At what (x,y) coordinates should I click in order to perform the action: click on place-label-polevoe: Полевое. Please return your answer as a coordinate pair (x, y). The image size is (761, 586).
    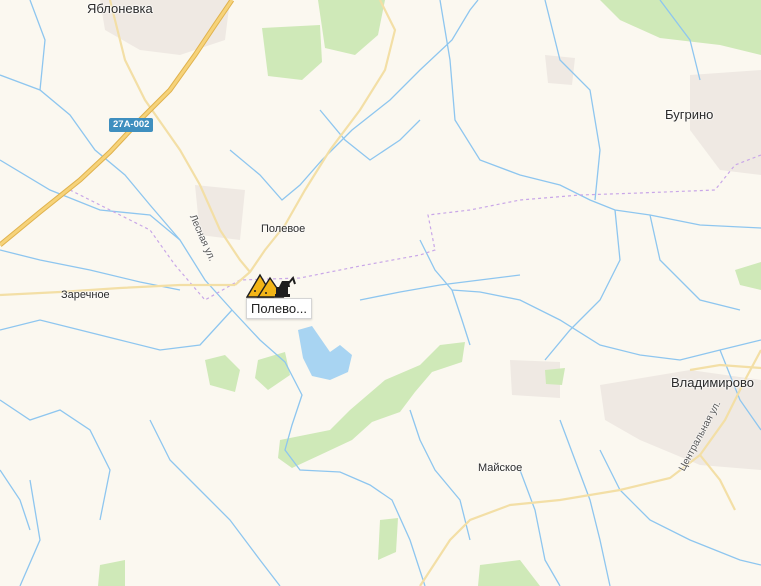
    Looking at the image, I should click on (283, 229).